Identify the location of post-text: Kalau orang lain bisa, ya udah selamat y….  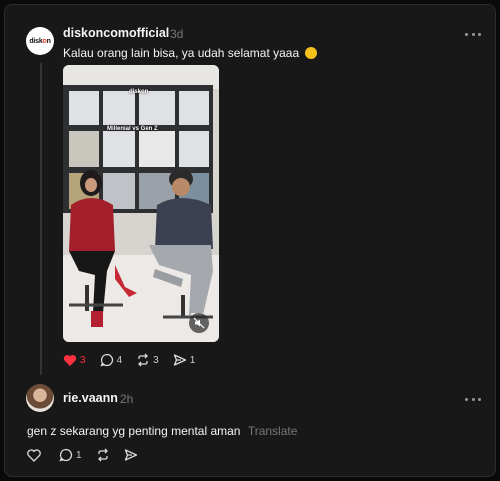
(190, 53).